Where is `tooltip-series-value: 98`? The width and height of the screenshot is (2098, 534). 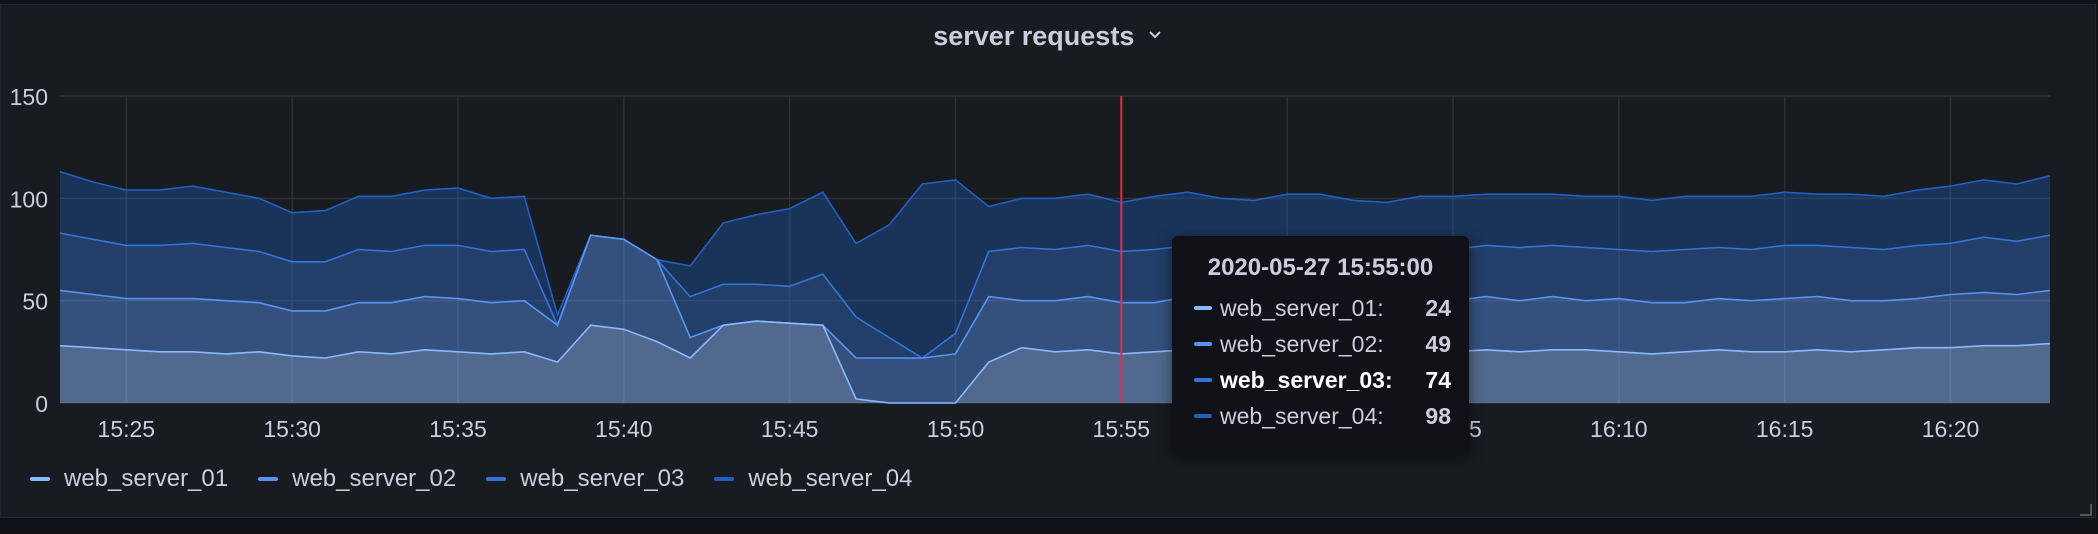 tooltip-series-value: 98 is located at coordinates (1438, 415).